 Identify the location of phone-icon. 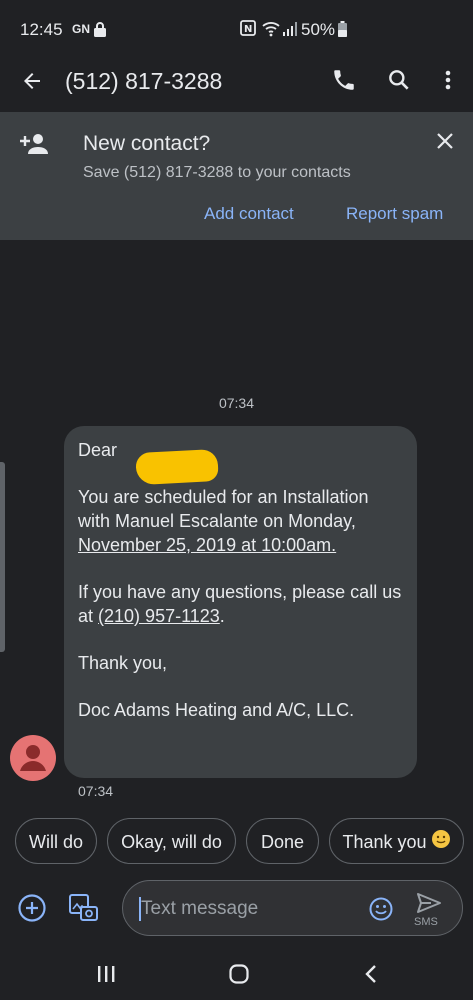
(344, 82).